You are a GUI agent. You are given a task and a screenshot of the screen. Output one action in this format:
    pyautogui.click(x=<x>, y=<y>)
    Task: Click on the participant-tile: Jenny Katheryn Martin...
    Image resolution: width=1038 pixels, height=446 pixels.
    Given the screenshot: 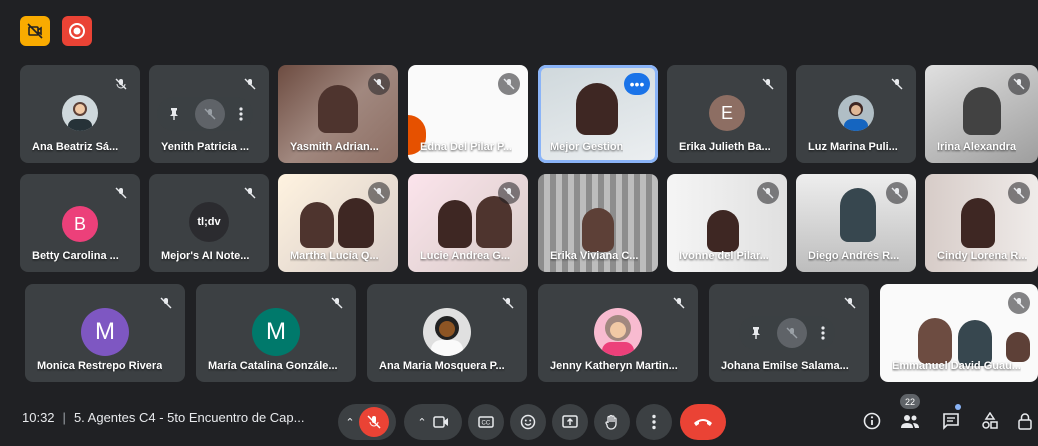 What is the action you would take?
    pyautogui.click(x=618, y=333)
    